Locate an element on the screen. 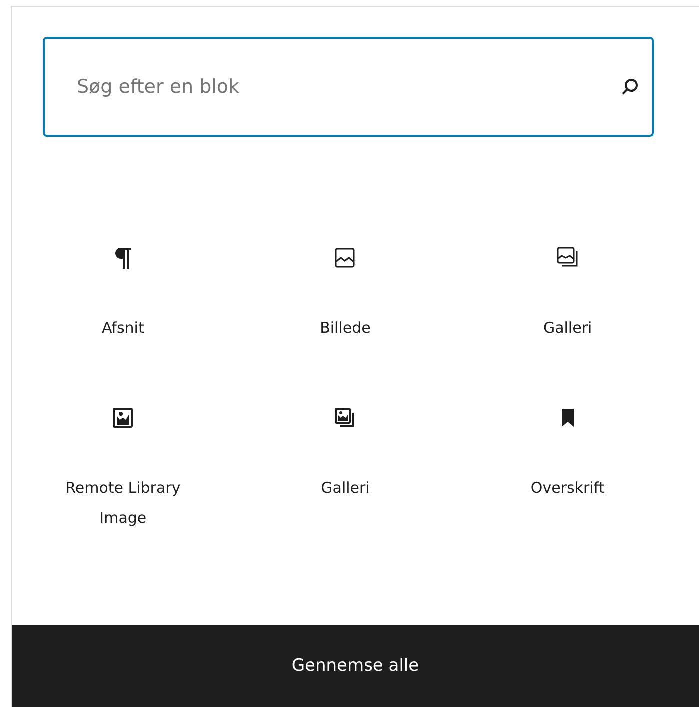  browse-all-button: Gennemse alle is located at coordinates (355, 666).